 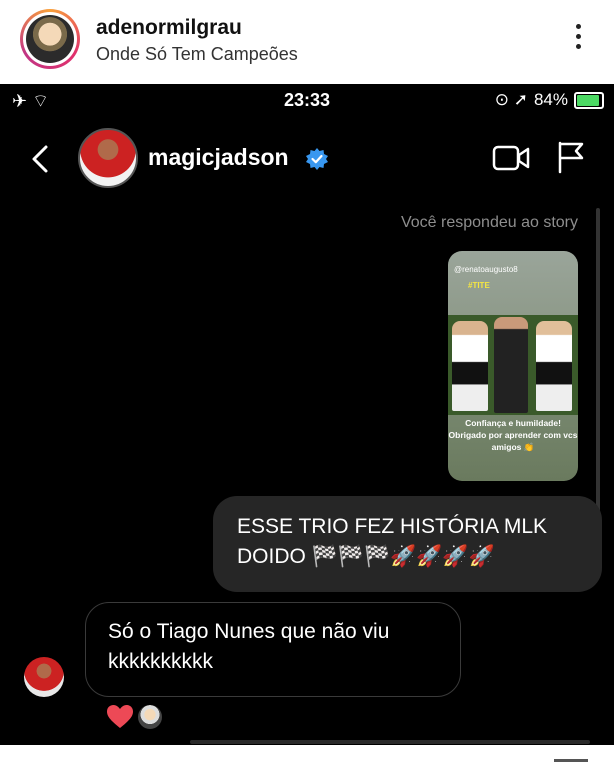 What do you see at coordinates (511, 158) in the screenshot?
I see `video-call-icon` at bounding box center [511, 158].